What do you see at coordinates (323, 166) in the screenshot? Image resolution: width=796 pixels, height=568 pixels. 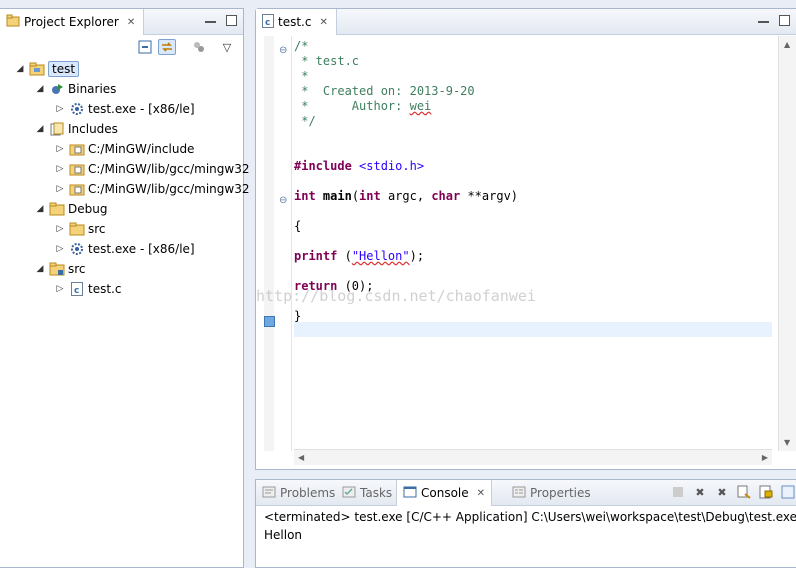 I see `code-token: #include` at bounding box center [323, 166].